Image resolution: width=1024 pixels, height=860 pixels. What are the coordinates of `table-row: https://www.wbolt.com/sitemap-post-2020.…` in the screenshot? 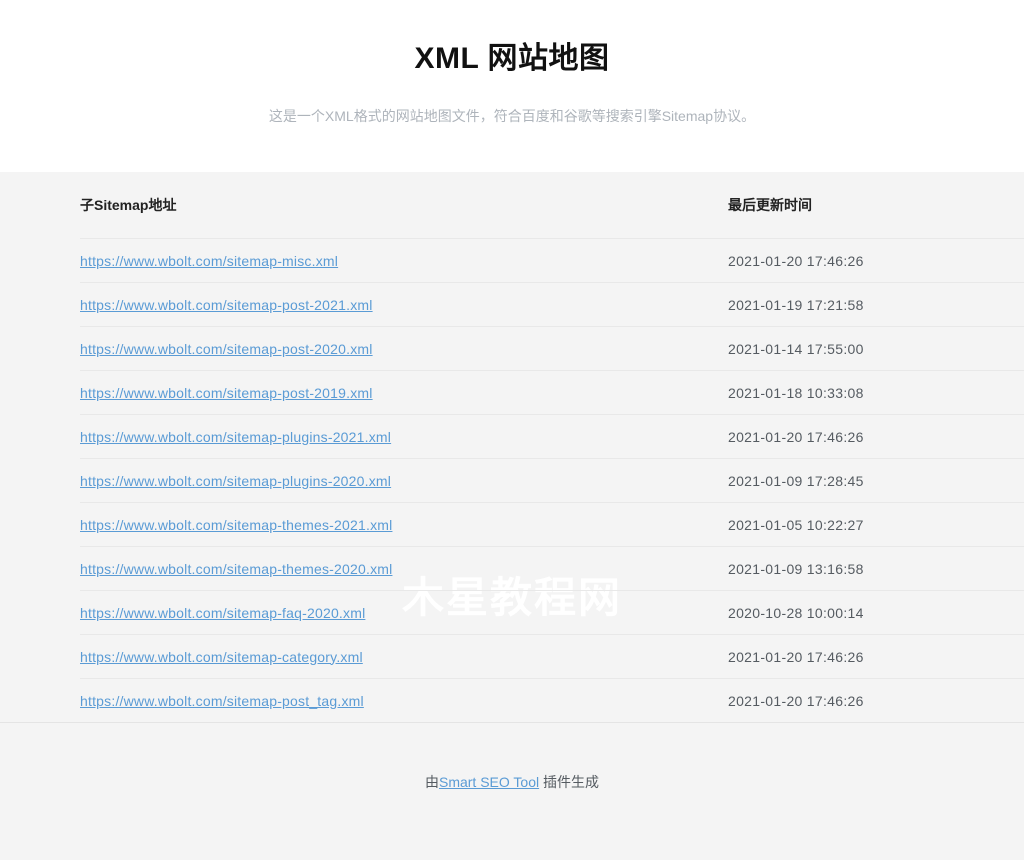 It's located at (552, 348).